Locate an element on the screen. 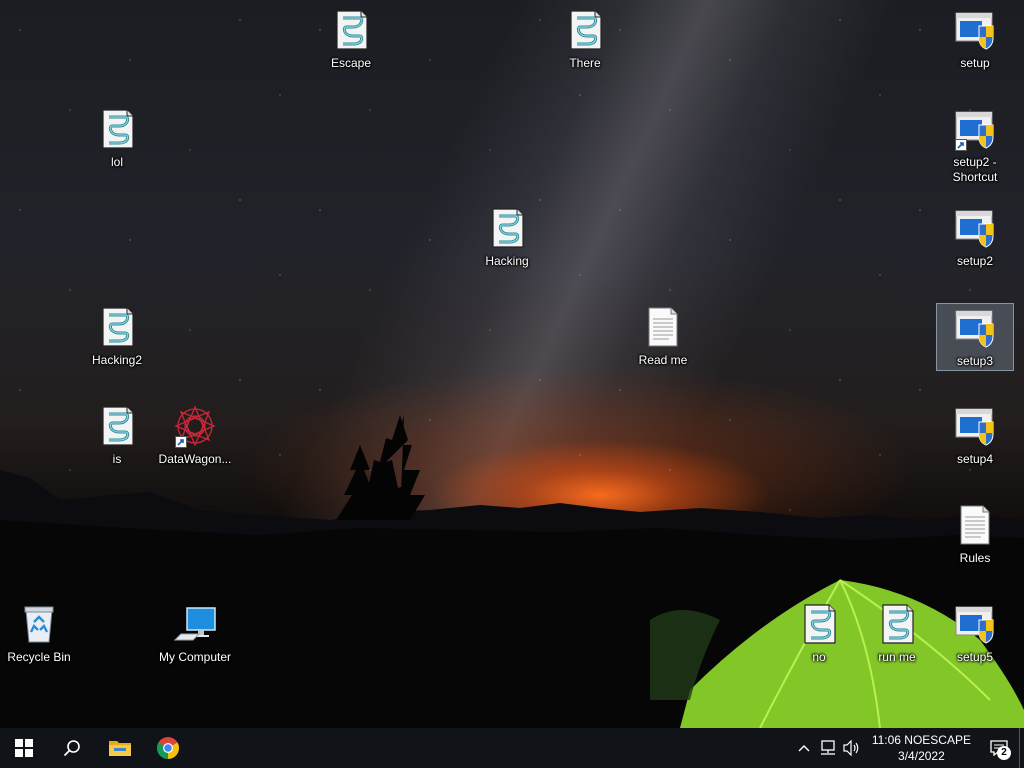 The image size is (1024, 768). desktop-icon-setup5: setup5 is located at coordinates (975, 632).